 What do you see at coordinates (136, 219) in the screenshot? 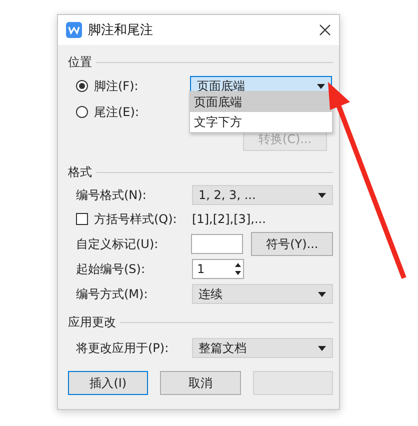
I see `checkbox-label: 方括号样式(Q):` at bounding box center [136, 219].